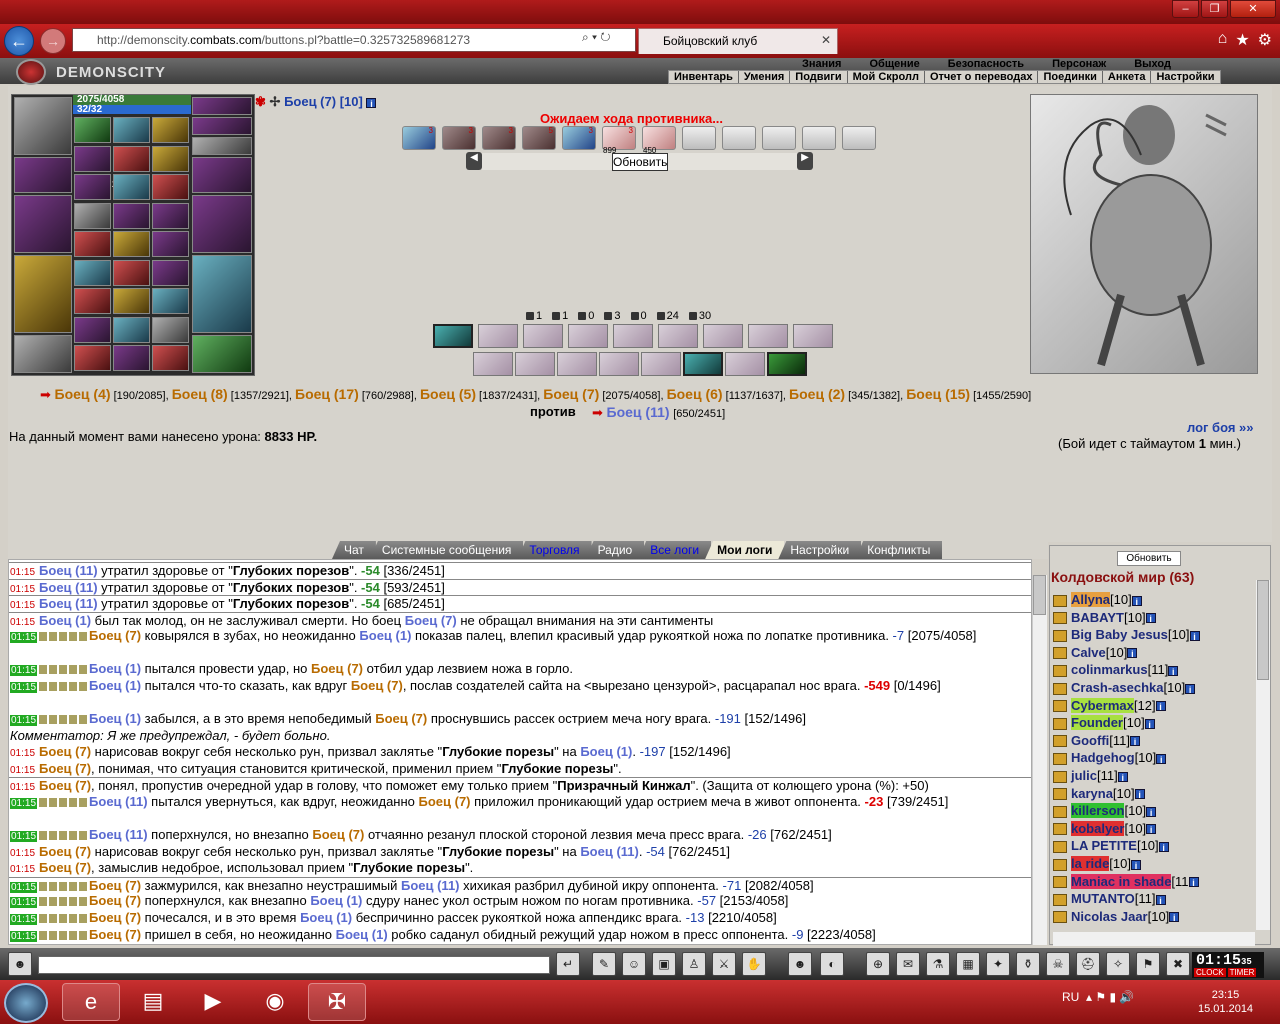 The image size is (1280, 1024). I want to click on chest-icon: ▦, so click(968, 964).